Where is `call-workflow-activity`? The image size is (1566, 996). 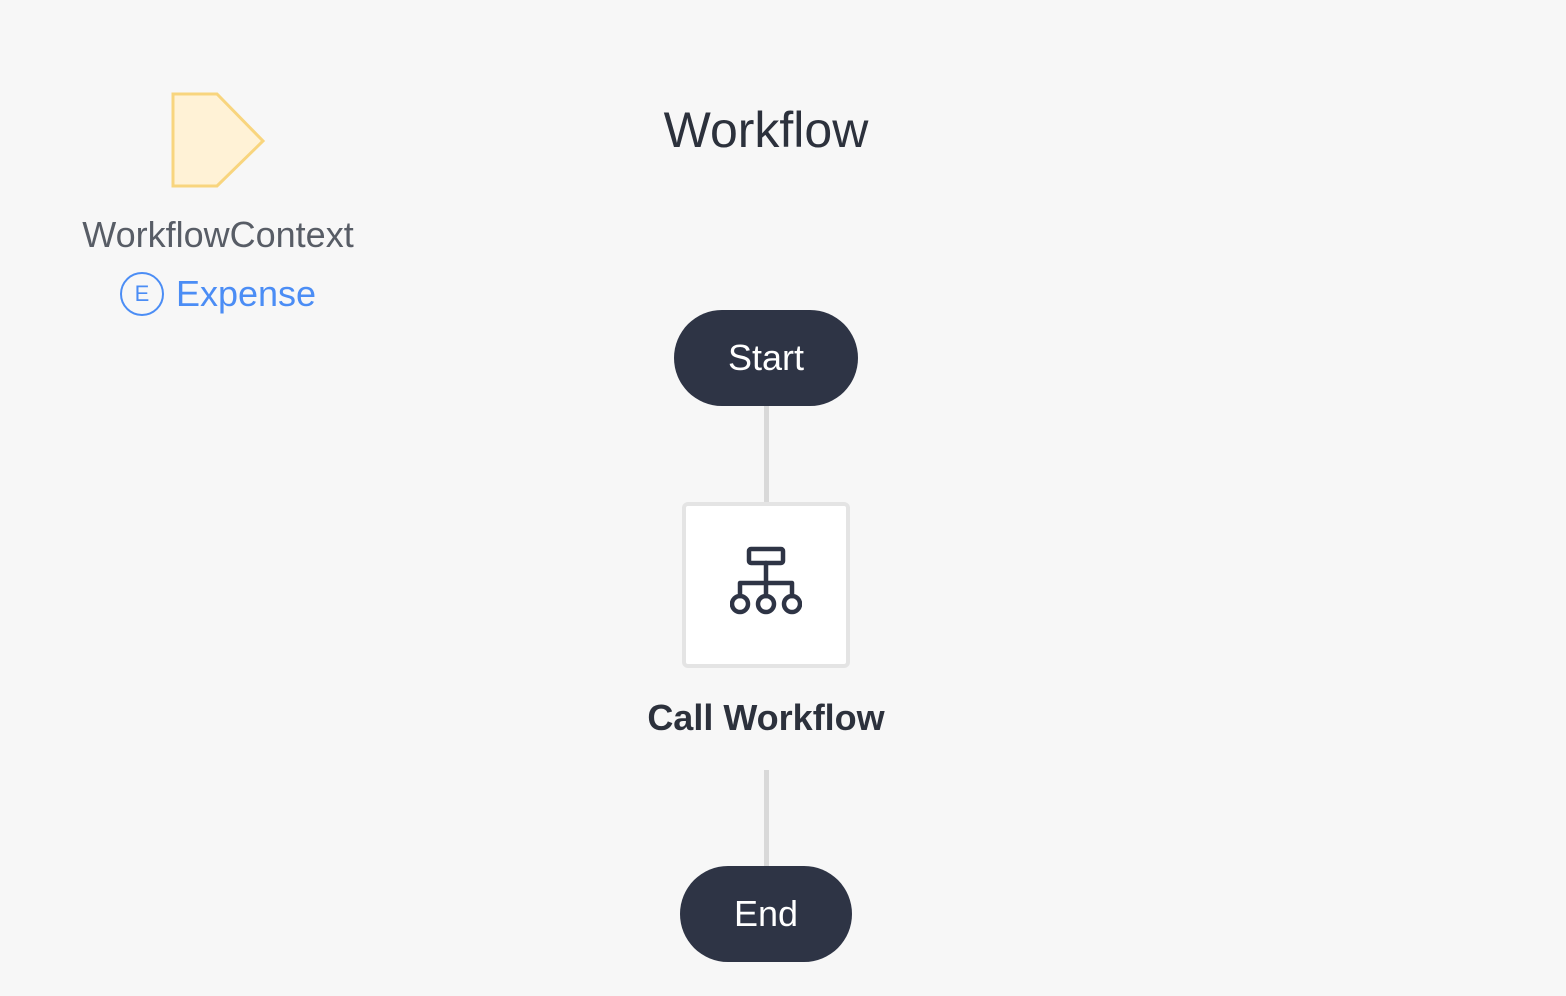
call-workflow-activity is located at coordinates (766, 585).